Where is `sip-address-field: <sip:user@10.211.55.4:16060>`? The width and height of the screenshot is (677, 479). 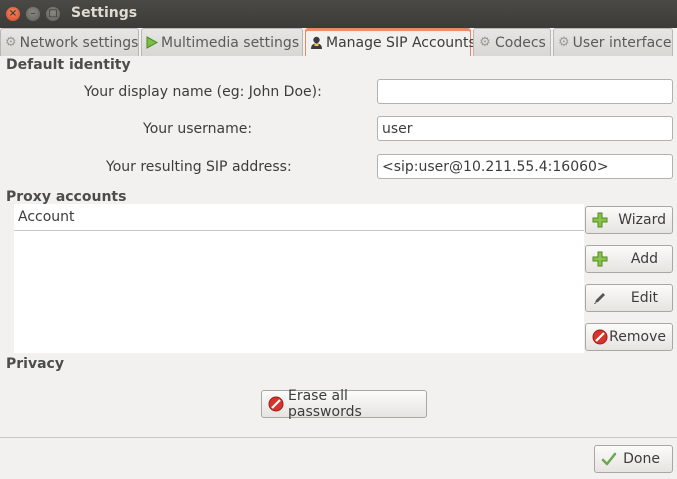
sip-address-field: <sip:user@10.211.55.4:16060> is located at coordinates (525, 166).